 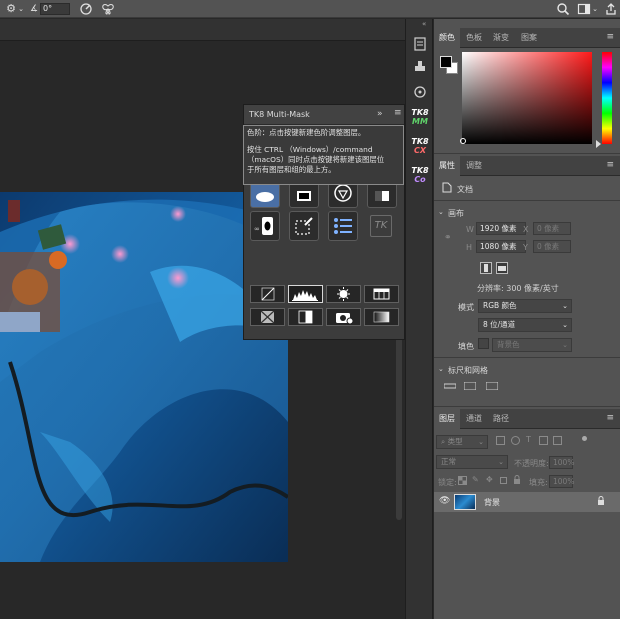 What do you see at coordinates (420, 177) in the screenshot?
I see `tk8-co-badge: TK8 Co` at bounding box center [420, 177].